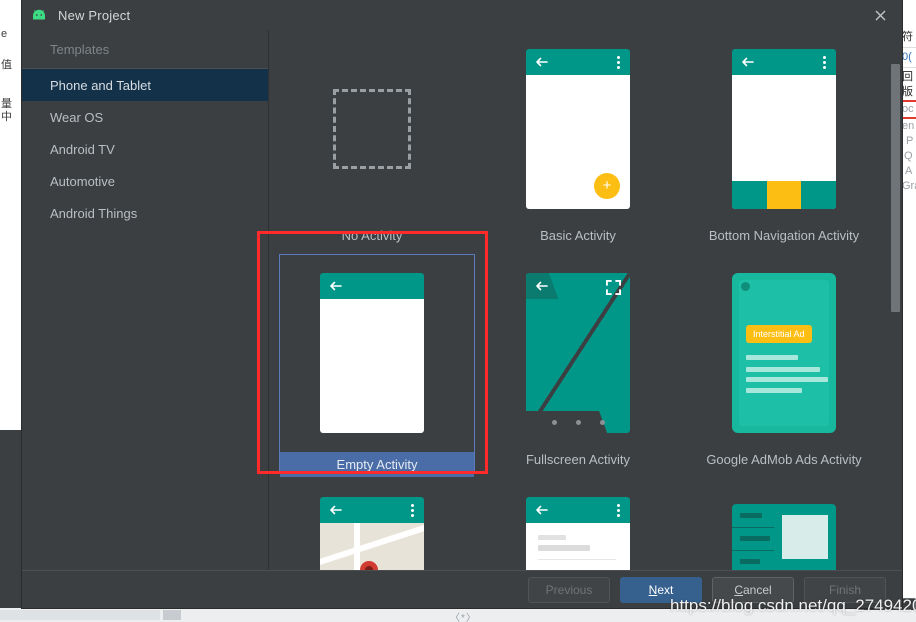  I want to click on template-thumbnail: Interstitial Ad, so click(784, 353).